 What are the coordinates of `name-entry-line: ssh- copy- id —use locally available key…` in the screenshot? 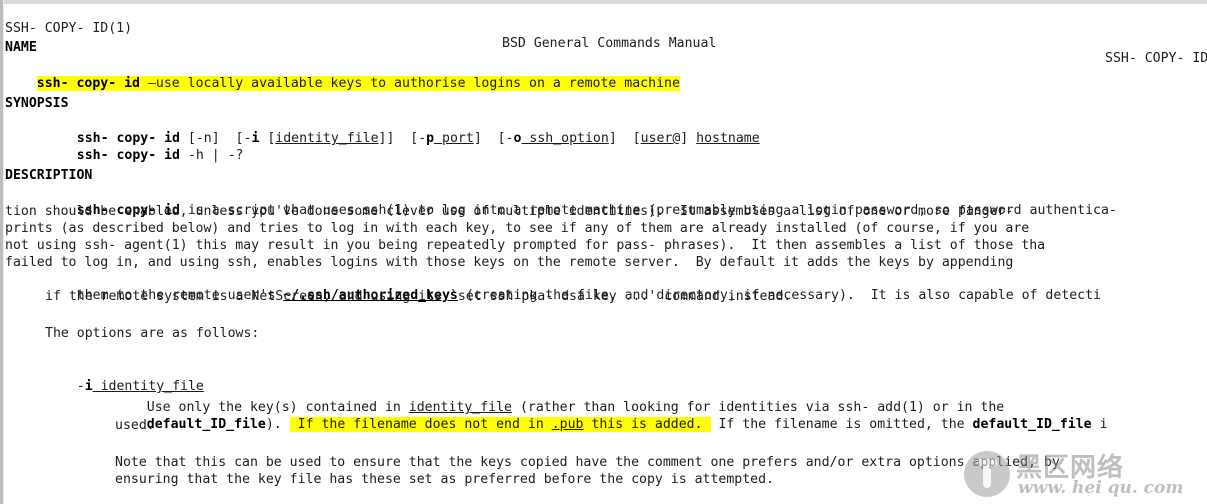 It's located at (342, 84).